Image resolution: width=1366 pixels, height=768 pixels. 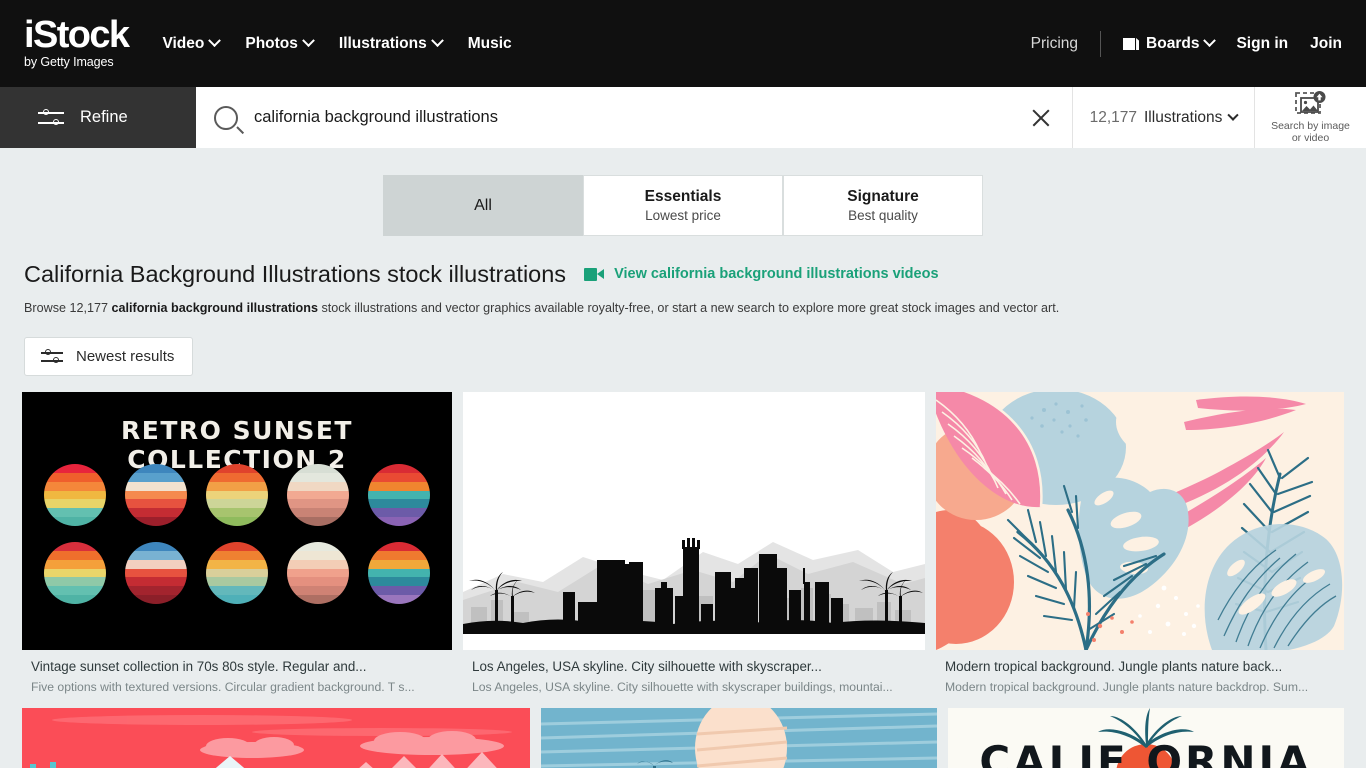 I want to click on california-banner-artwork: CALIF ORNIA, so click(x=1146, y=738).